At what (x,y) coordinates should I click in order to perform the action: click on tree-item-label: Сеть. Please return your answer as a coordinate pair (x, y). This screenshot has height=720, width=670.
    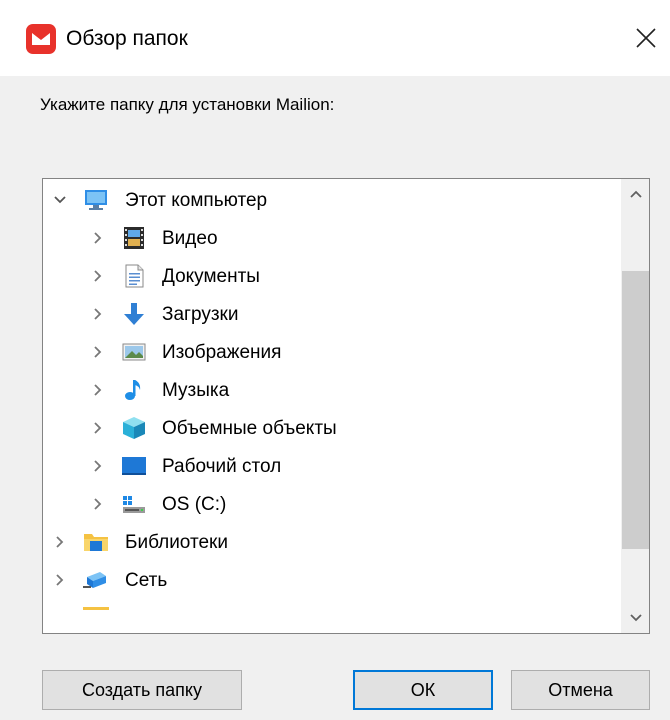
    Looking at the image, I should click on (146, 580).